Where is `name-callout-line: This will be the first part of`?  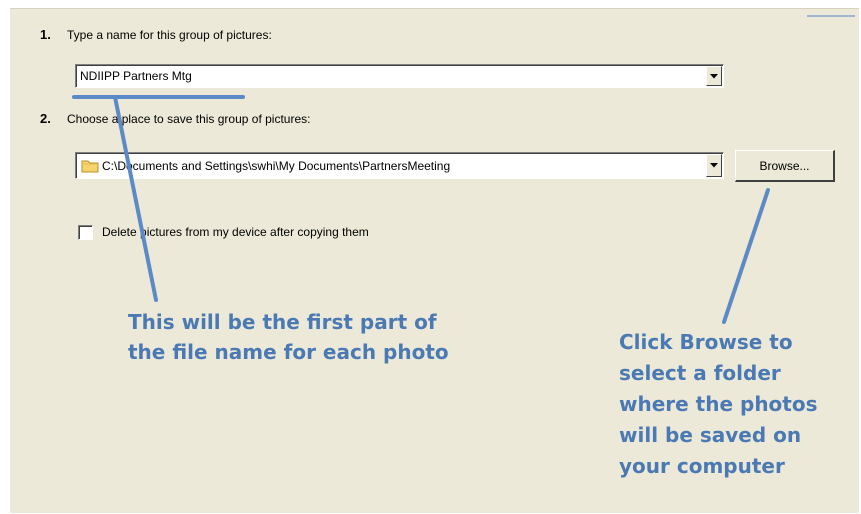 name-callout-line: This will be the first part of is located at coordinates (282, 322).